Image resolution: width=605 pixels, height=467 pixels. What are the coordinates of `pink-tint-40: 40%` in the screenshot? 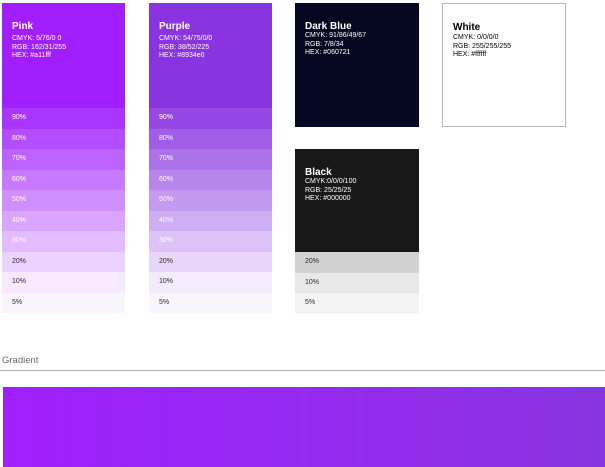 It's located at (63, 220).